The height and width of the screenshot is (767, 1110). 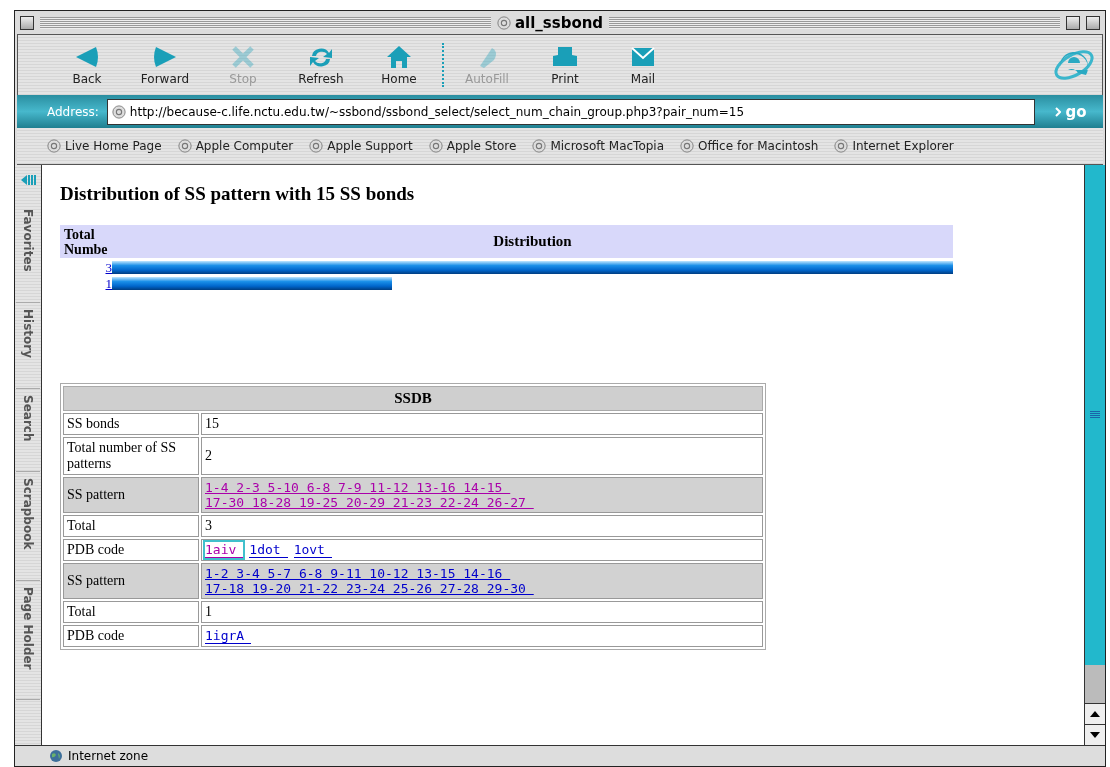 I want to click on table-cell: 15, so click(x=482, y=424).